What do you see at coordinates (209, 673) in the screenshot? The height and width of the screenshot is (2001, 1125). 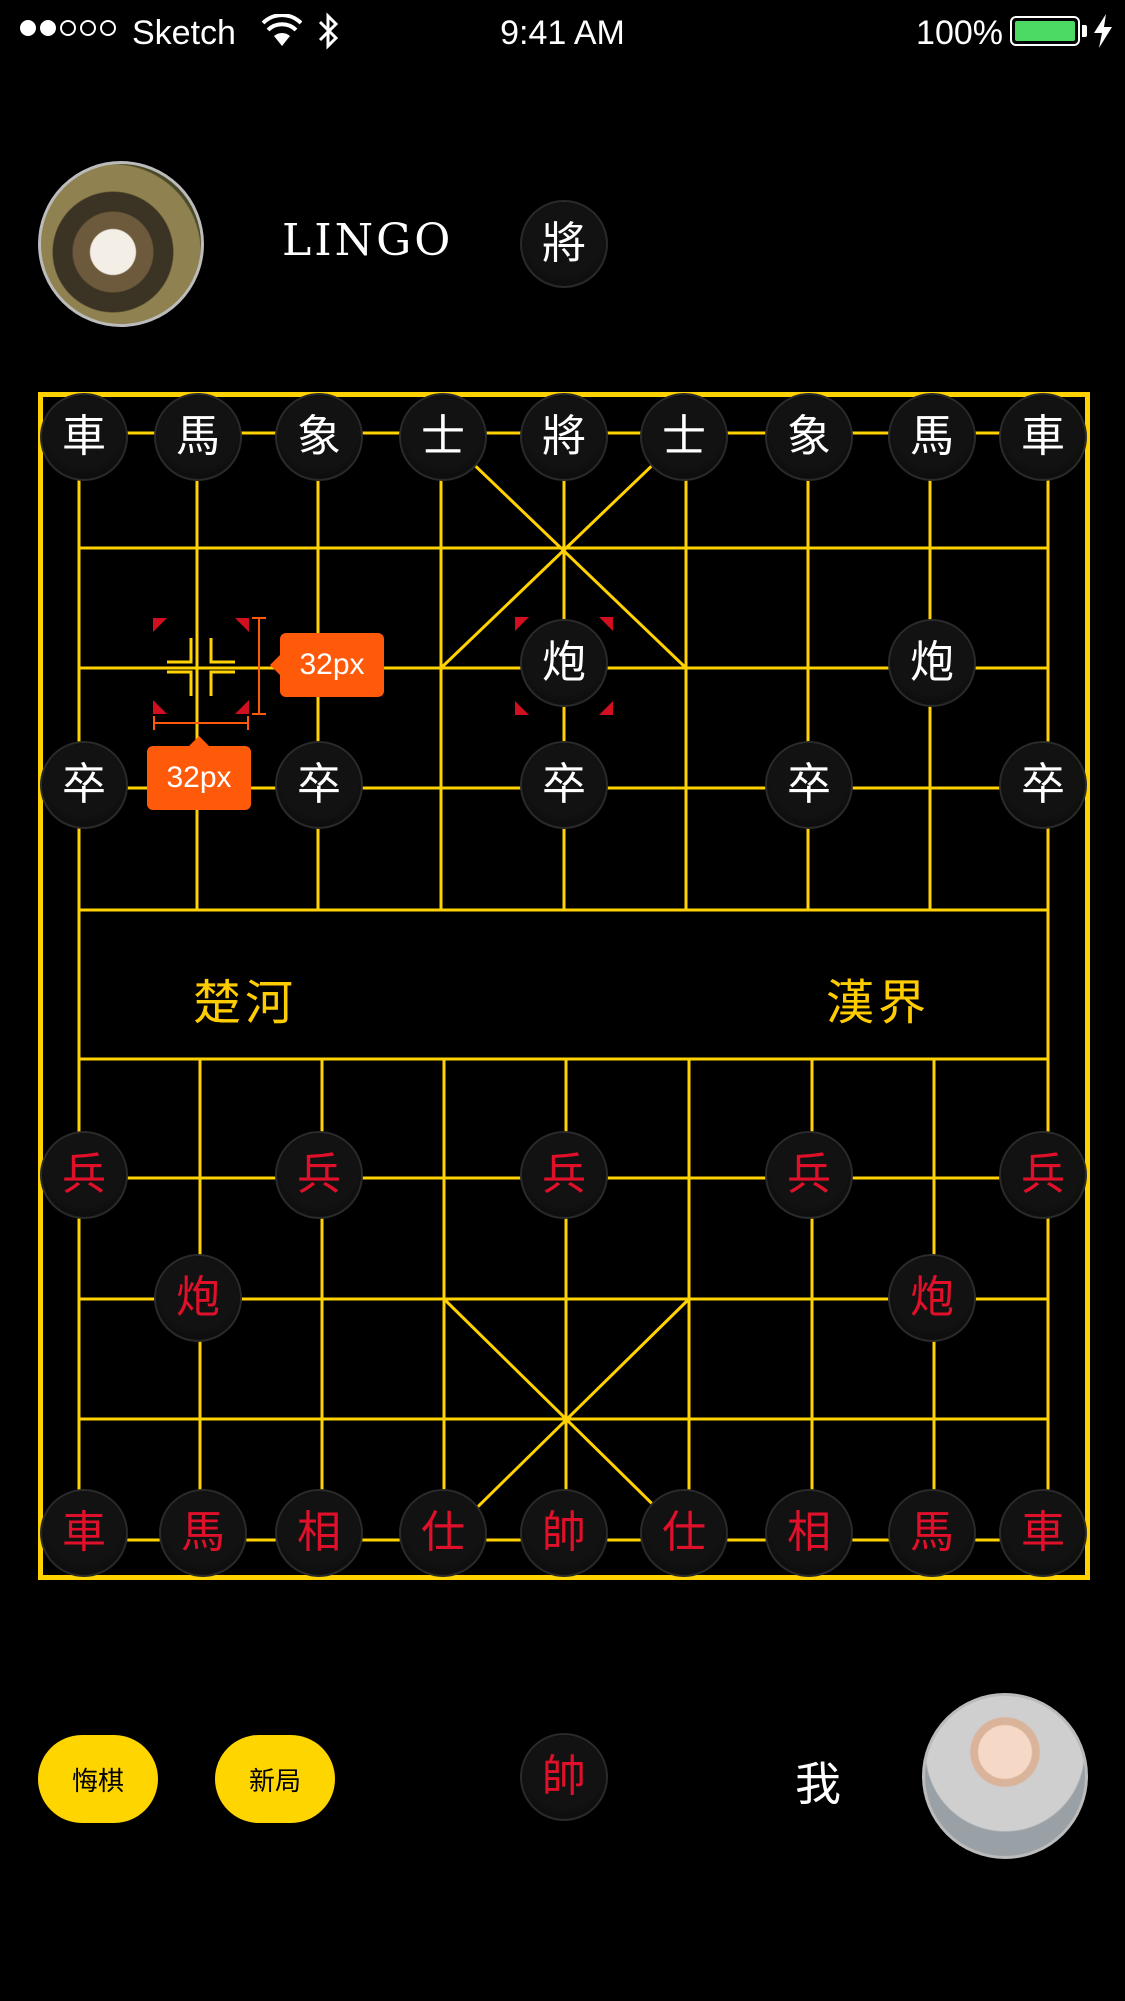 I see `dimension-guides` at bounding box center [209, 673].